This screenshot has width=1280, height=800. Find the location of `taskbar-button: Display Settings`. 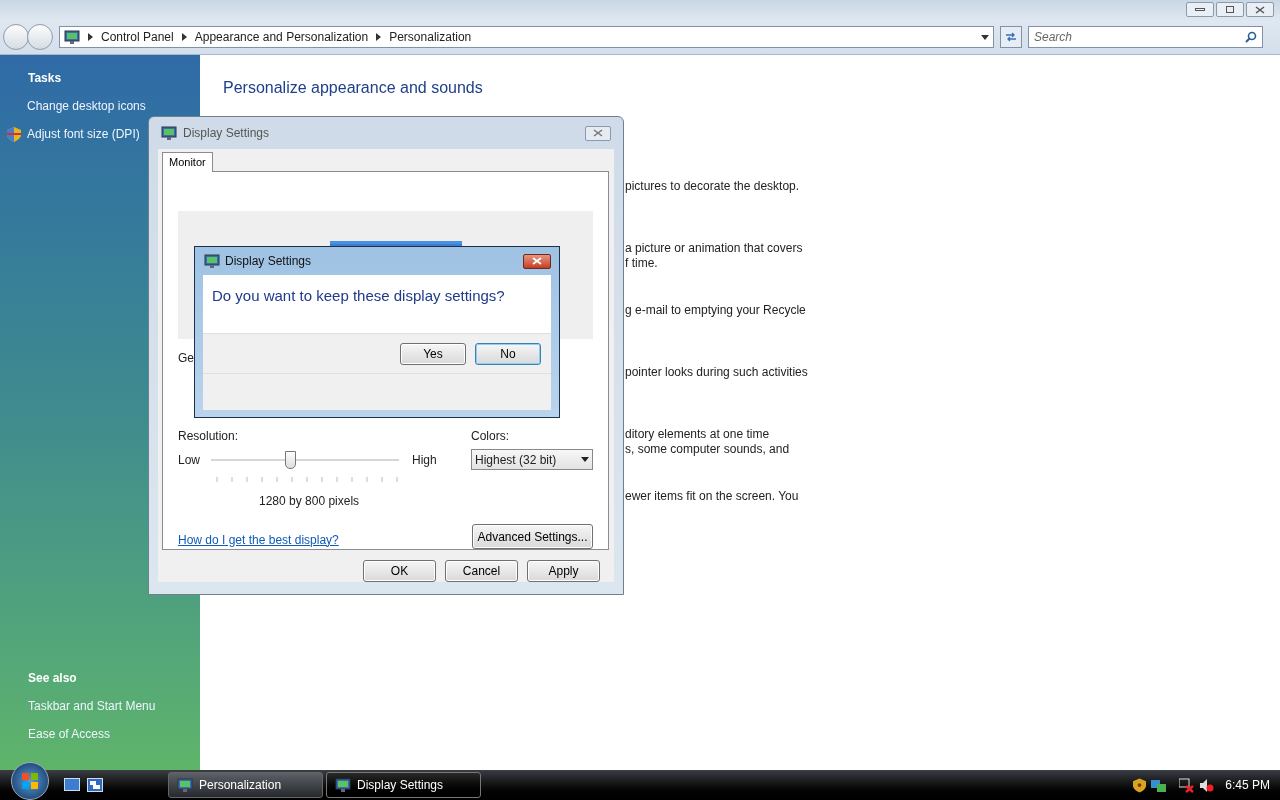

taskbar-button: Display Settings is located at coordinates (403, 785).